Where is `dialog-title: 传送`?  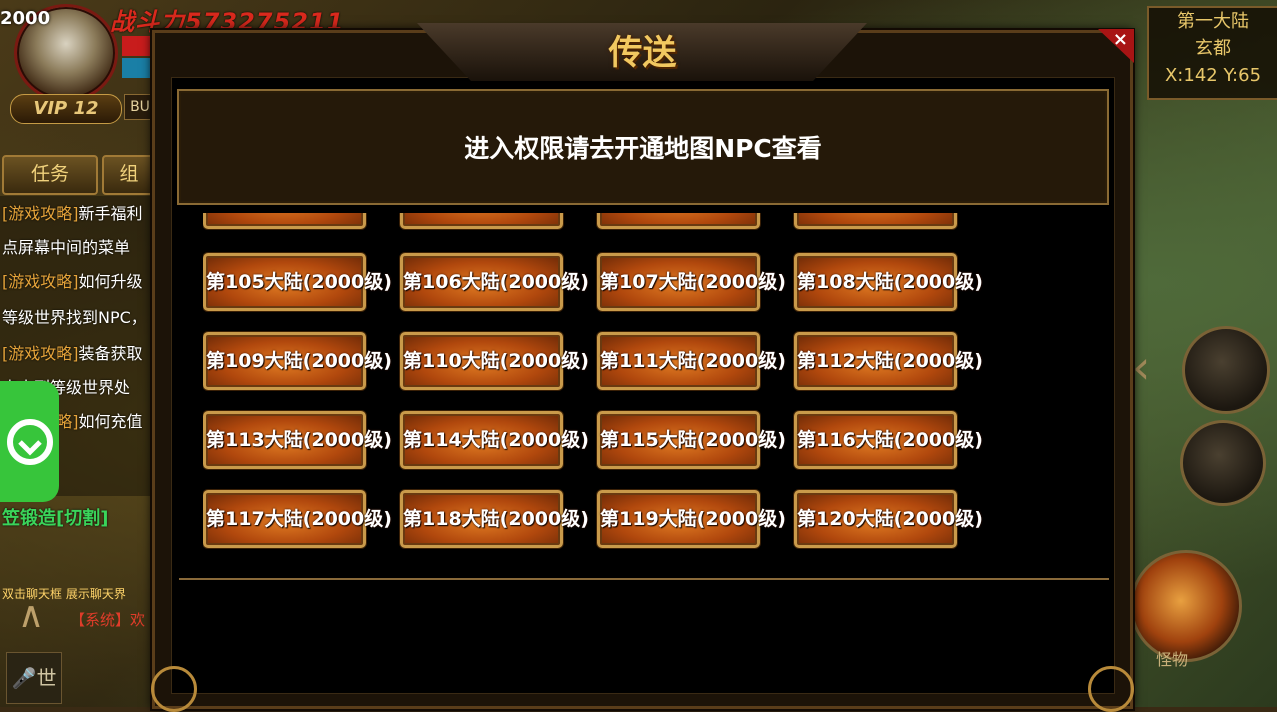
dialog-title: 传送 is located at coordinates (642, 53).